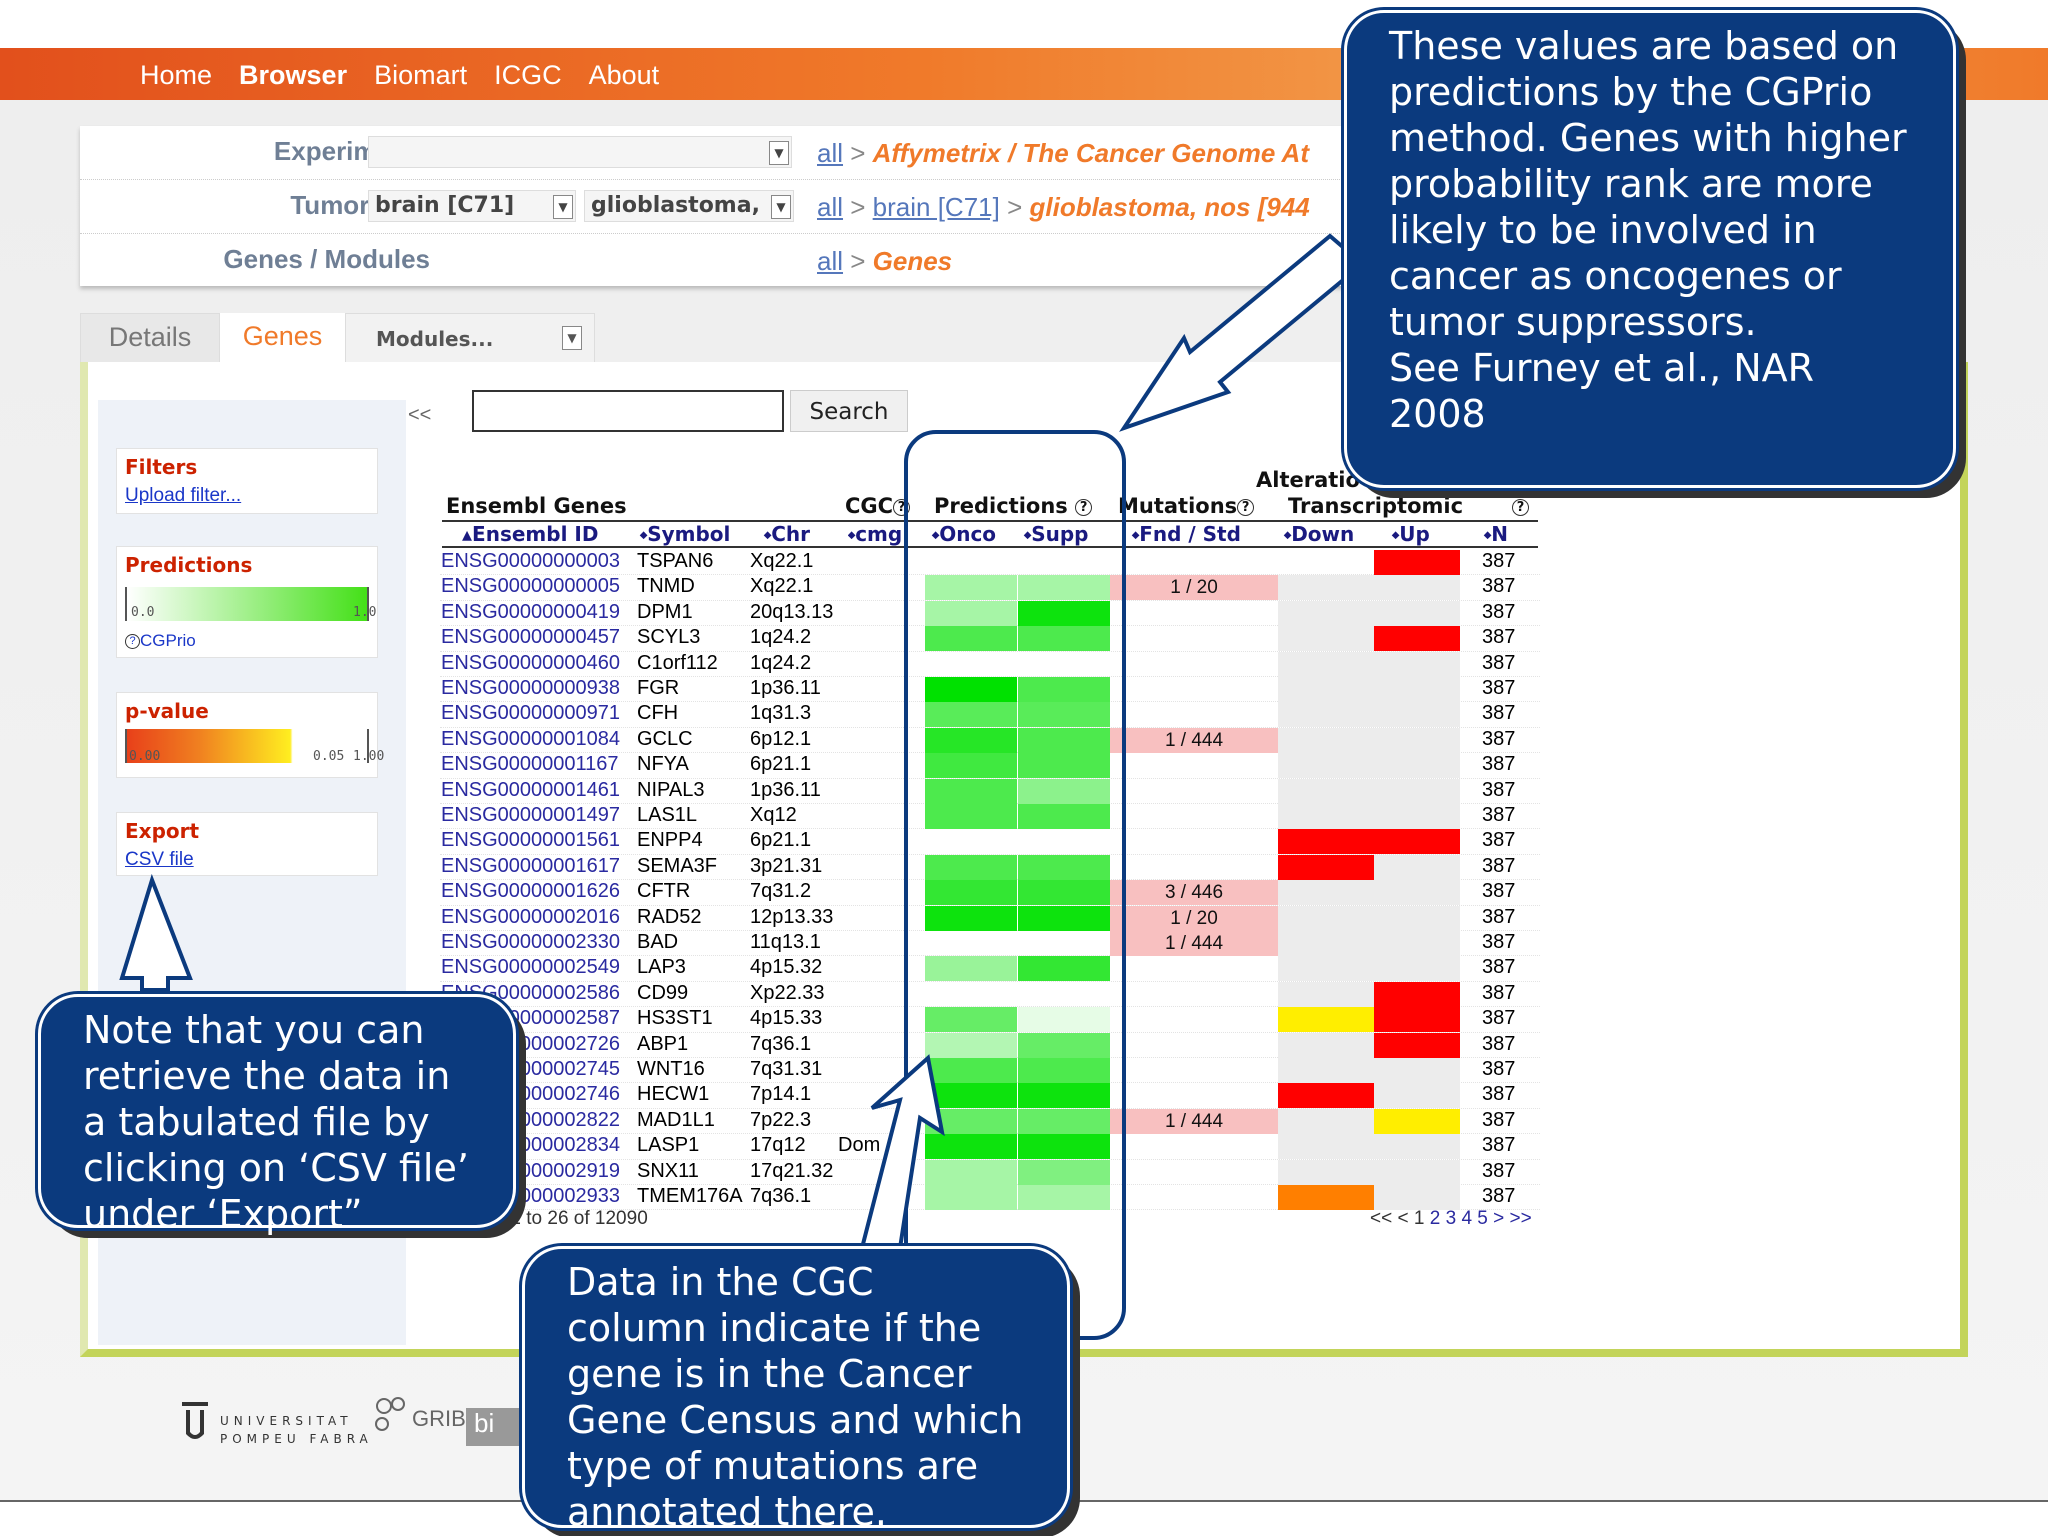  What do you see at coordinates (1466, 1218) in the screenshot?
I see `page-link: 4` at bounding box center [1466, 1218].